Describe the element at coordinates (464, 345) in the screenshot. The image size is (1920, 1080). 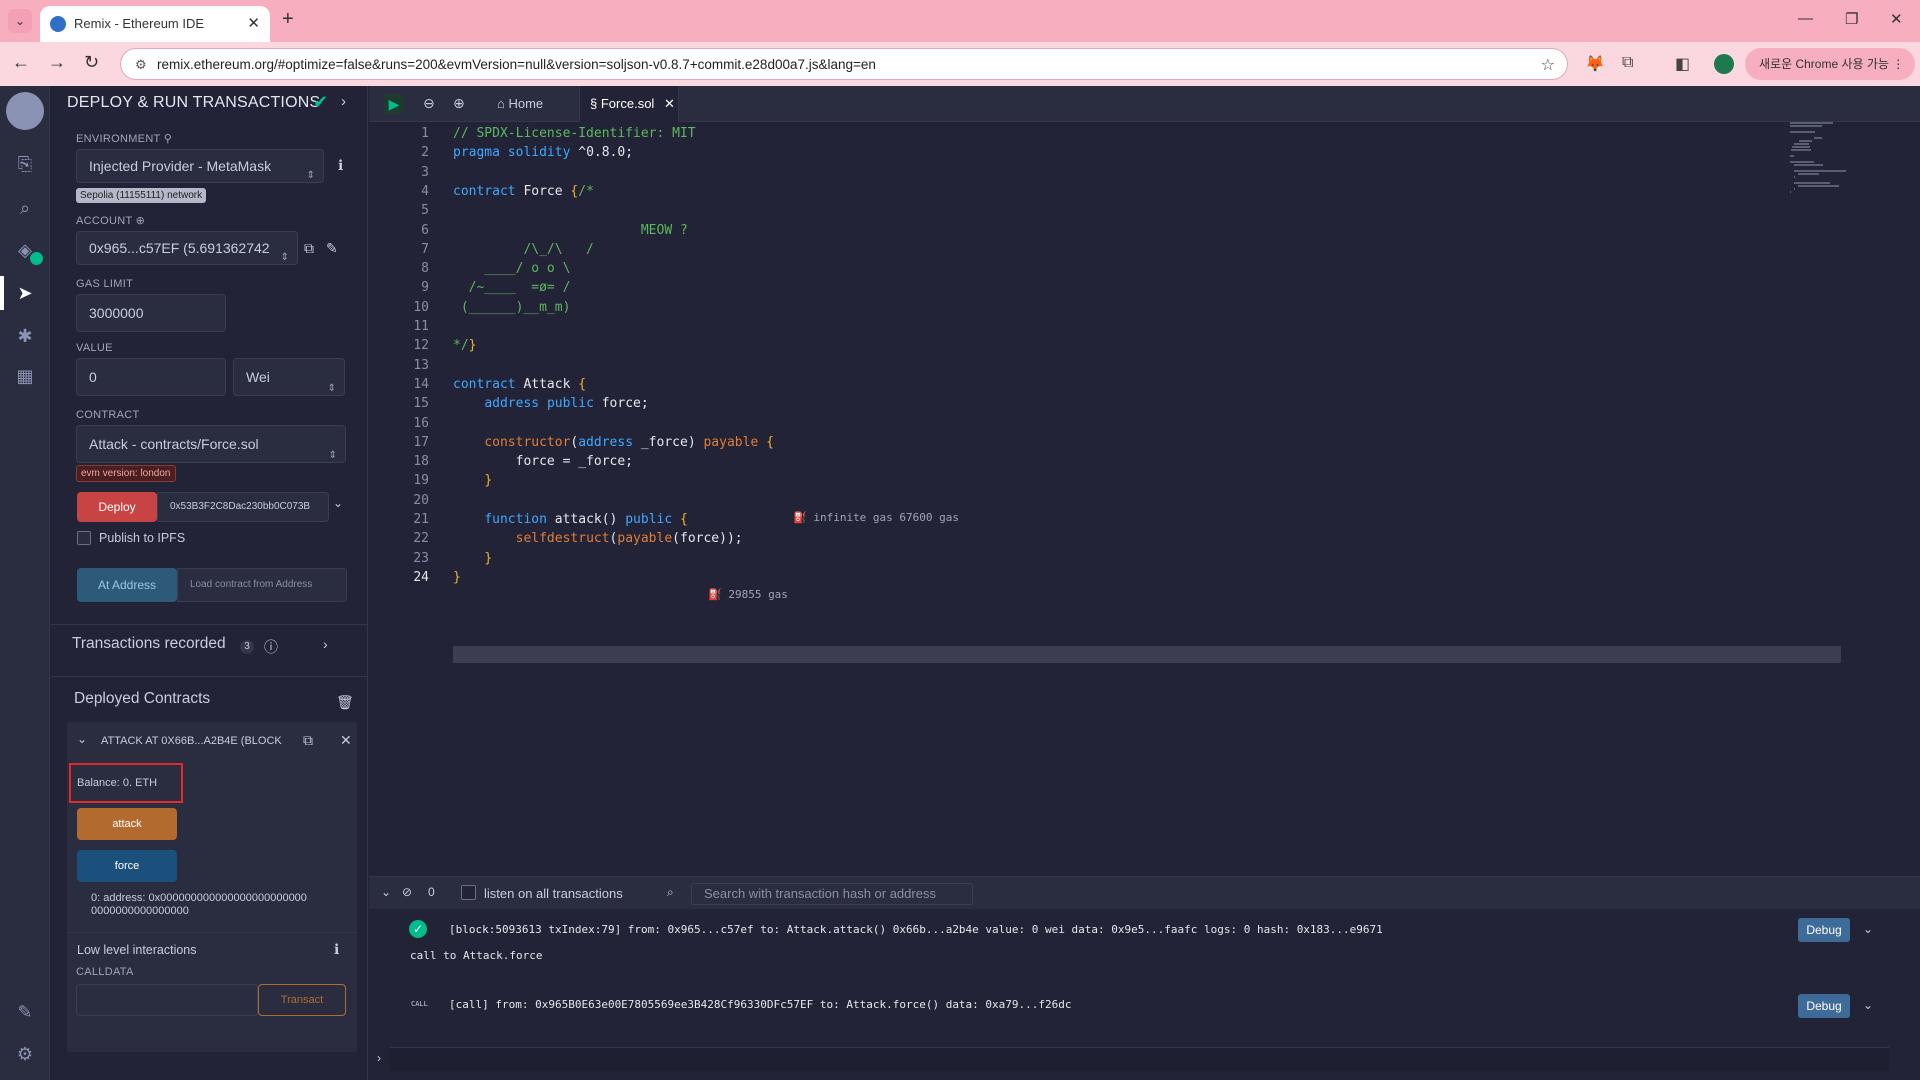
I see `code-line: */}` at that location.